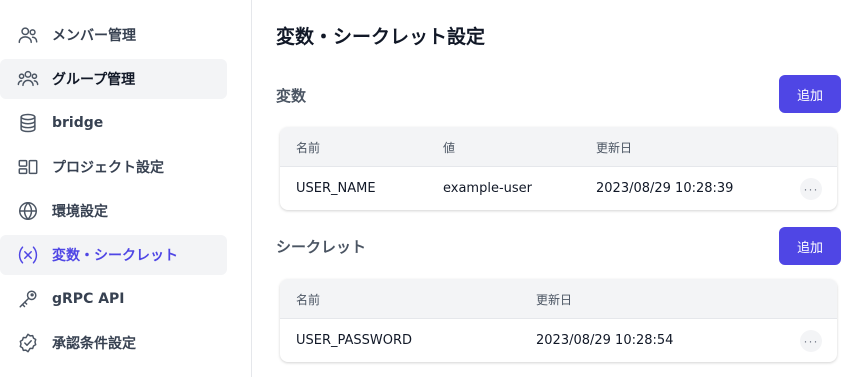 This screenshot has height=377, width=855. What do you see at coordinates (336, 188) in the screenshot?
I see `variable-name: USER_NAME` at bounding box center [336, 188].